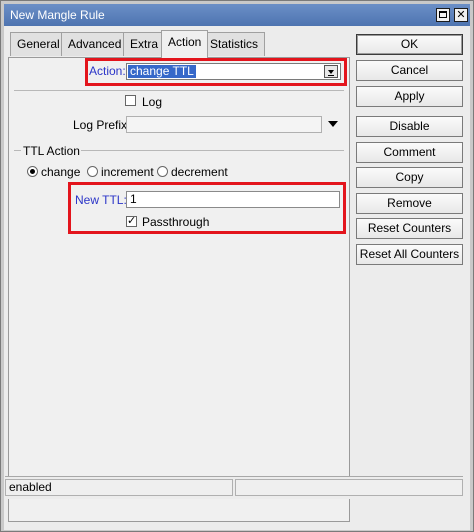  I want to click on log-label: Log, so click(152, 102).